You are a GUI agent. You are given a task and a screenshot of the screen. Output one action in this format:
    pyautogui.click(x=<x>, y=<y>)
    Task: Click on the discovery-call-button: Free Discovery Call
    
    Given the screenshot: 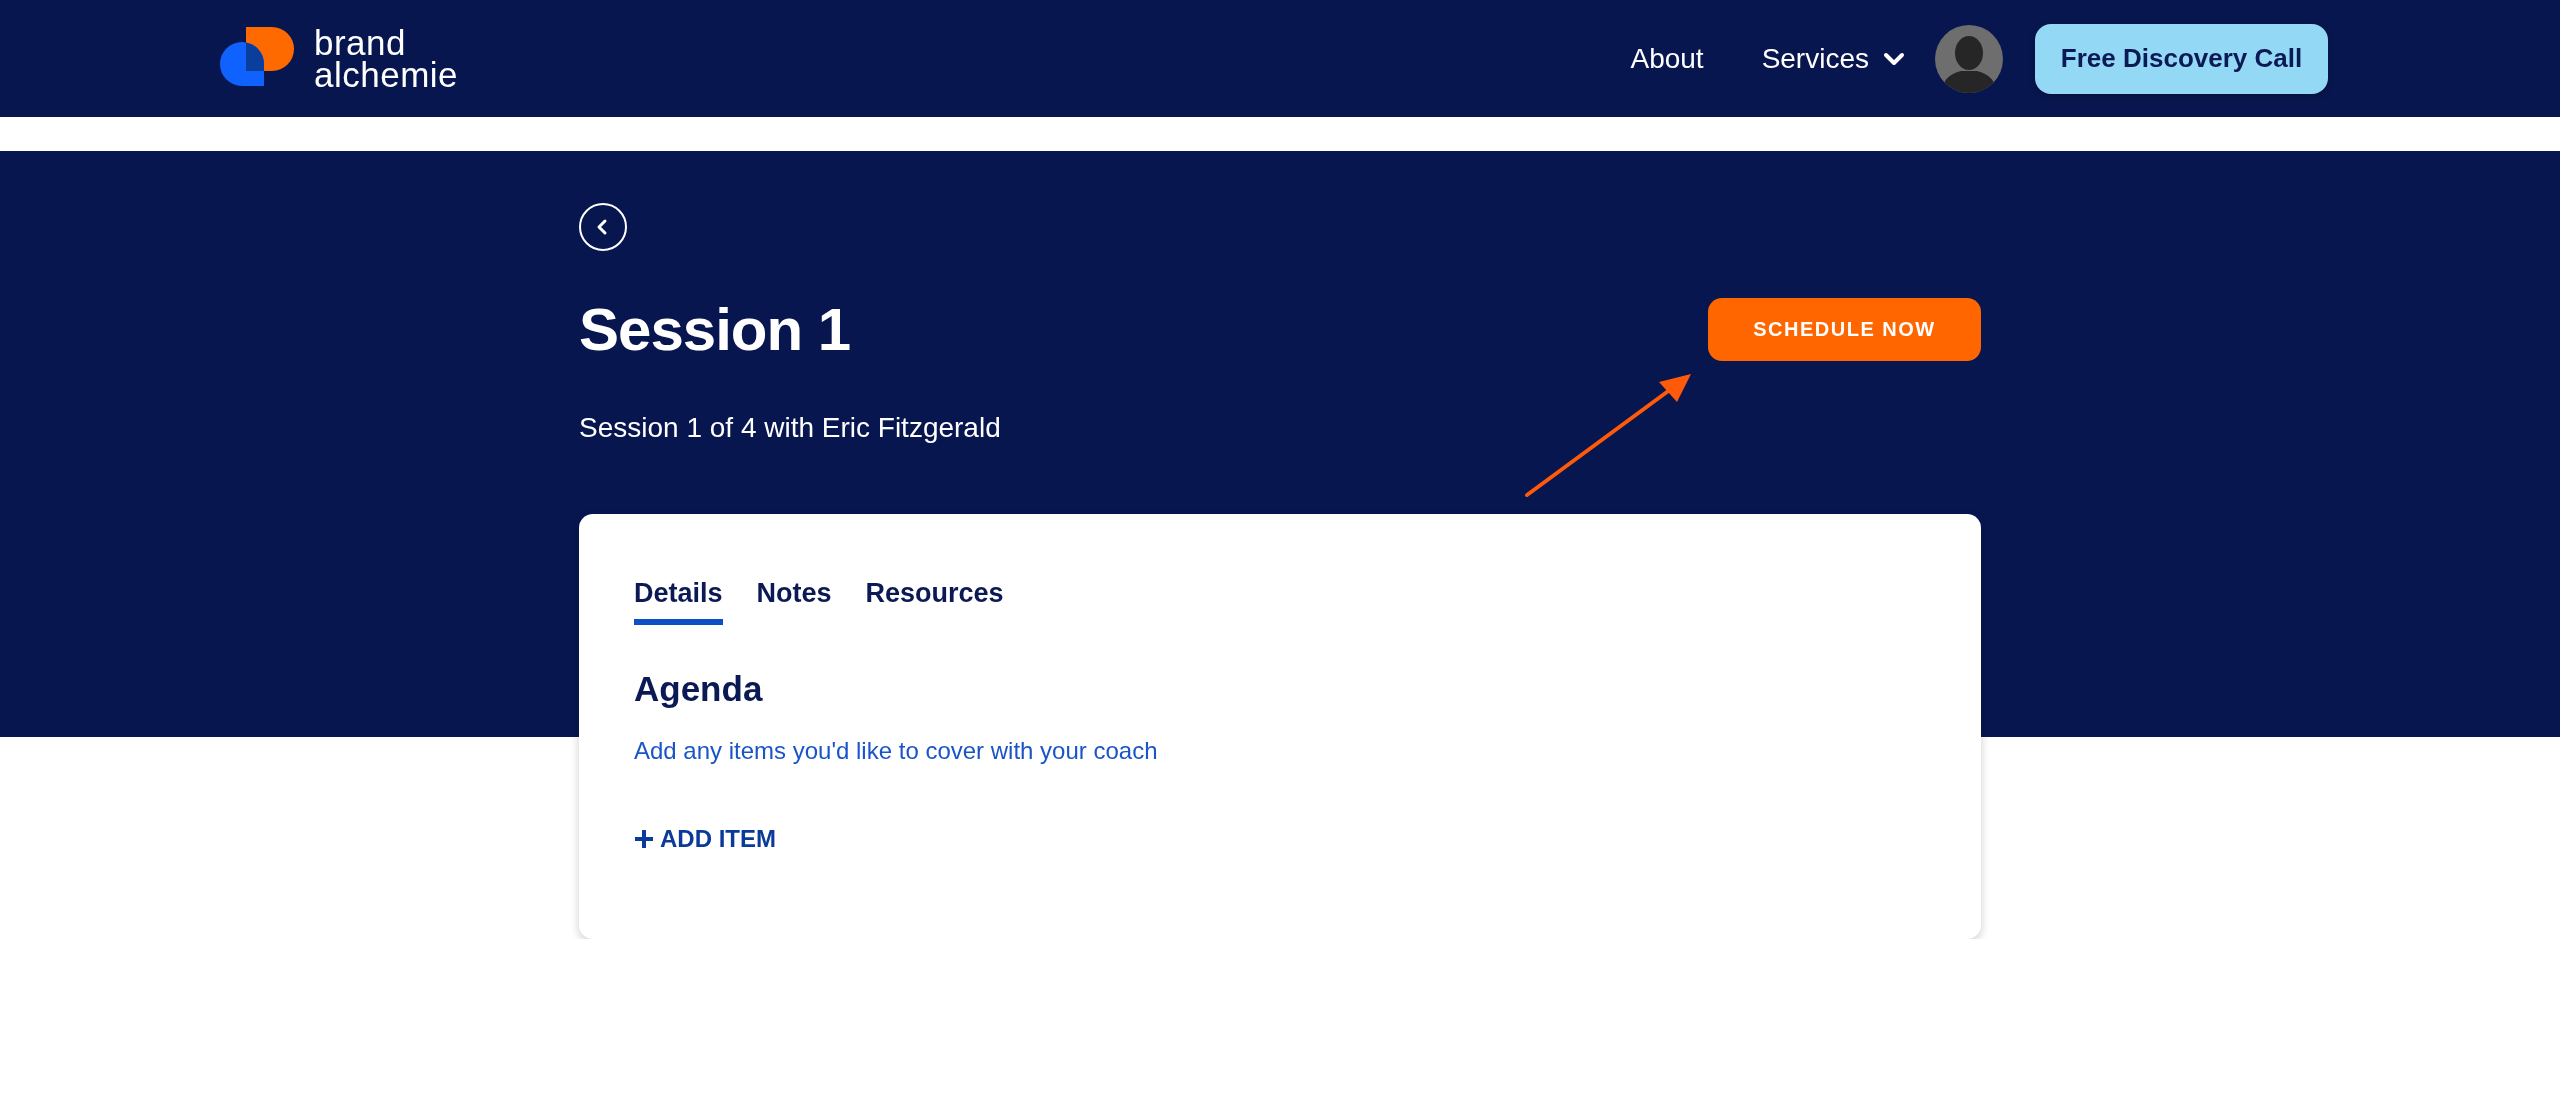 What is the action you would take?
    pyautogui.click(x=2181, y=58)
    